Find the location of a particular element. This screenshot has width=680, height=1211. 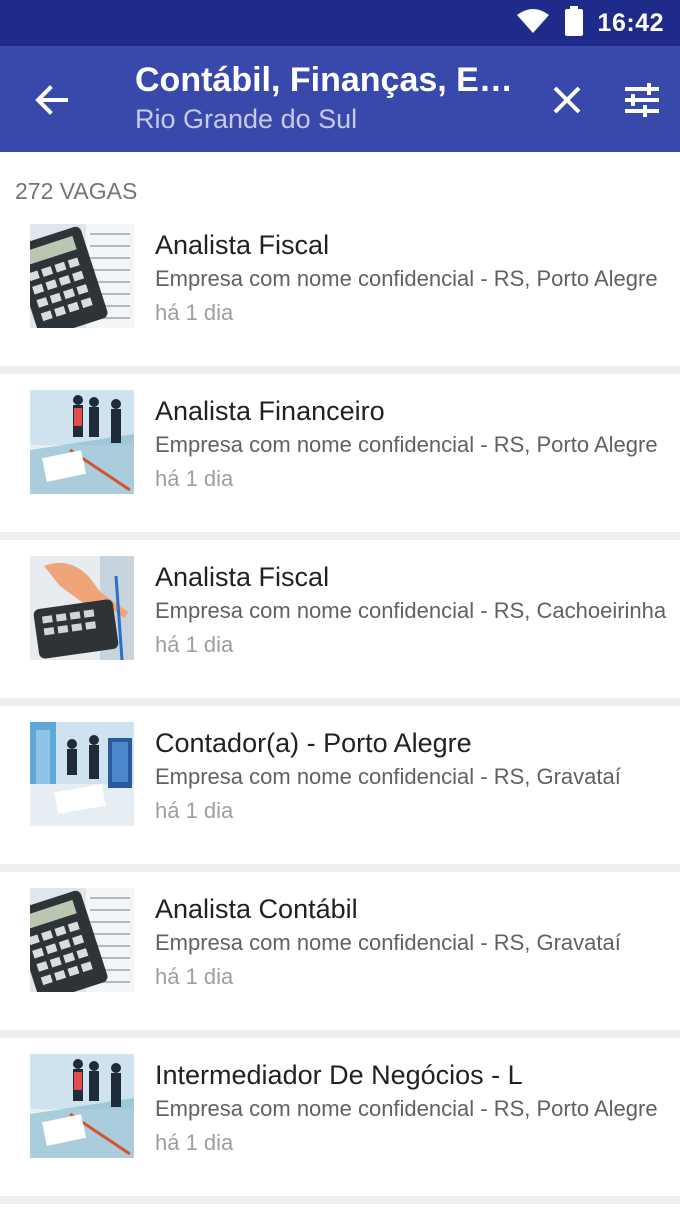

filter-icon is located at coordinates (642, 100).